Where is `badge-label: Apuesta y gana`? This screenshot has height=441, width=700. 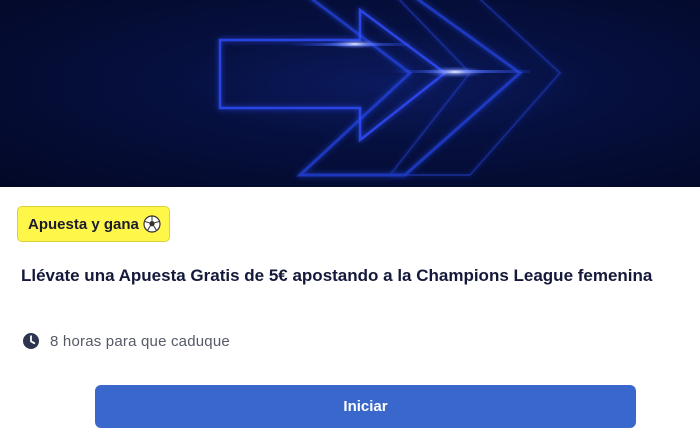
badge-label: Apuesta y gana is located at coordinates (83, 224).